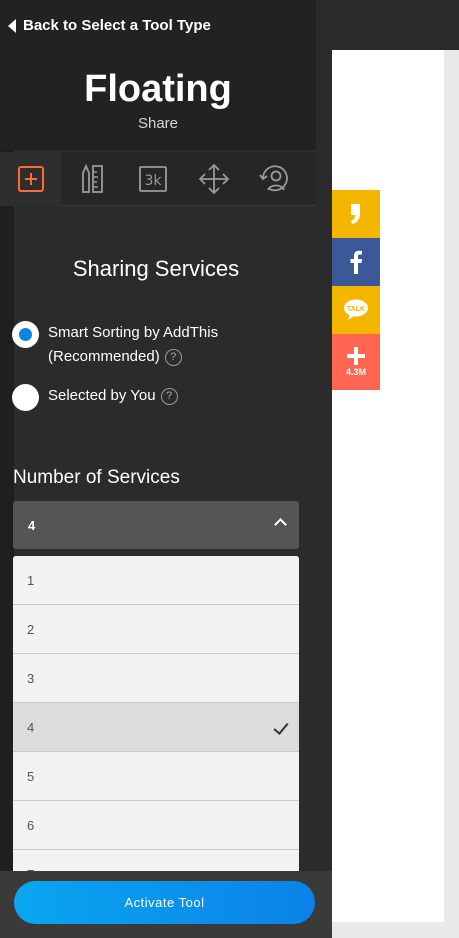 Image resolution: width=459 pixels, height=938 pixels. Describe the element at coordinates (104, 356) in the screenshot. I see `radio-label-line2: (Recommended)` at that location.